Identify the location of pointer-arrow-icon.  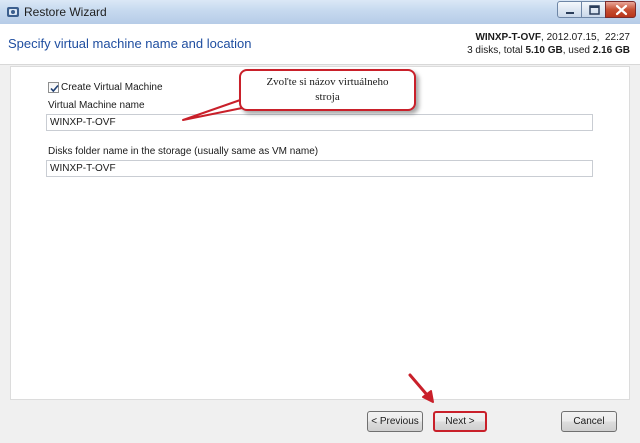
(421, 388).